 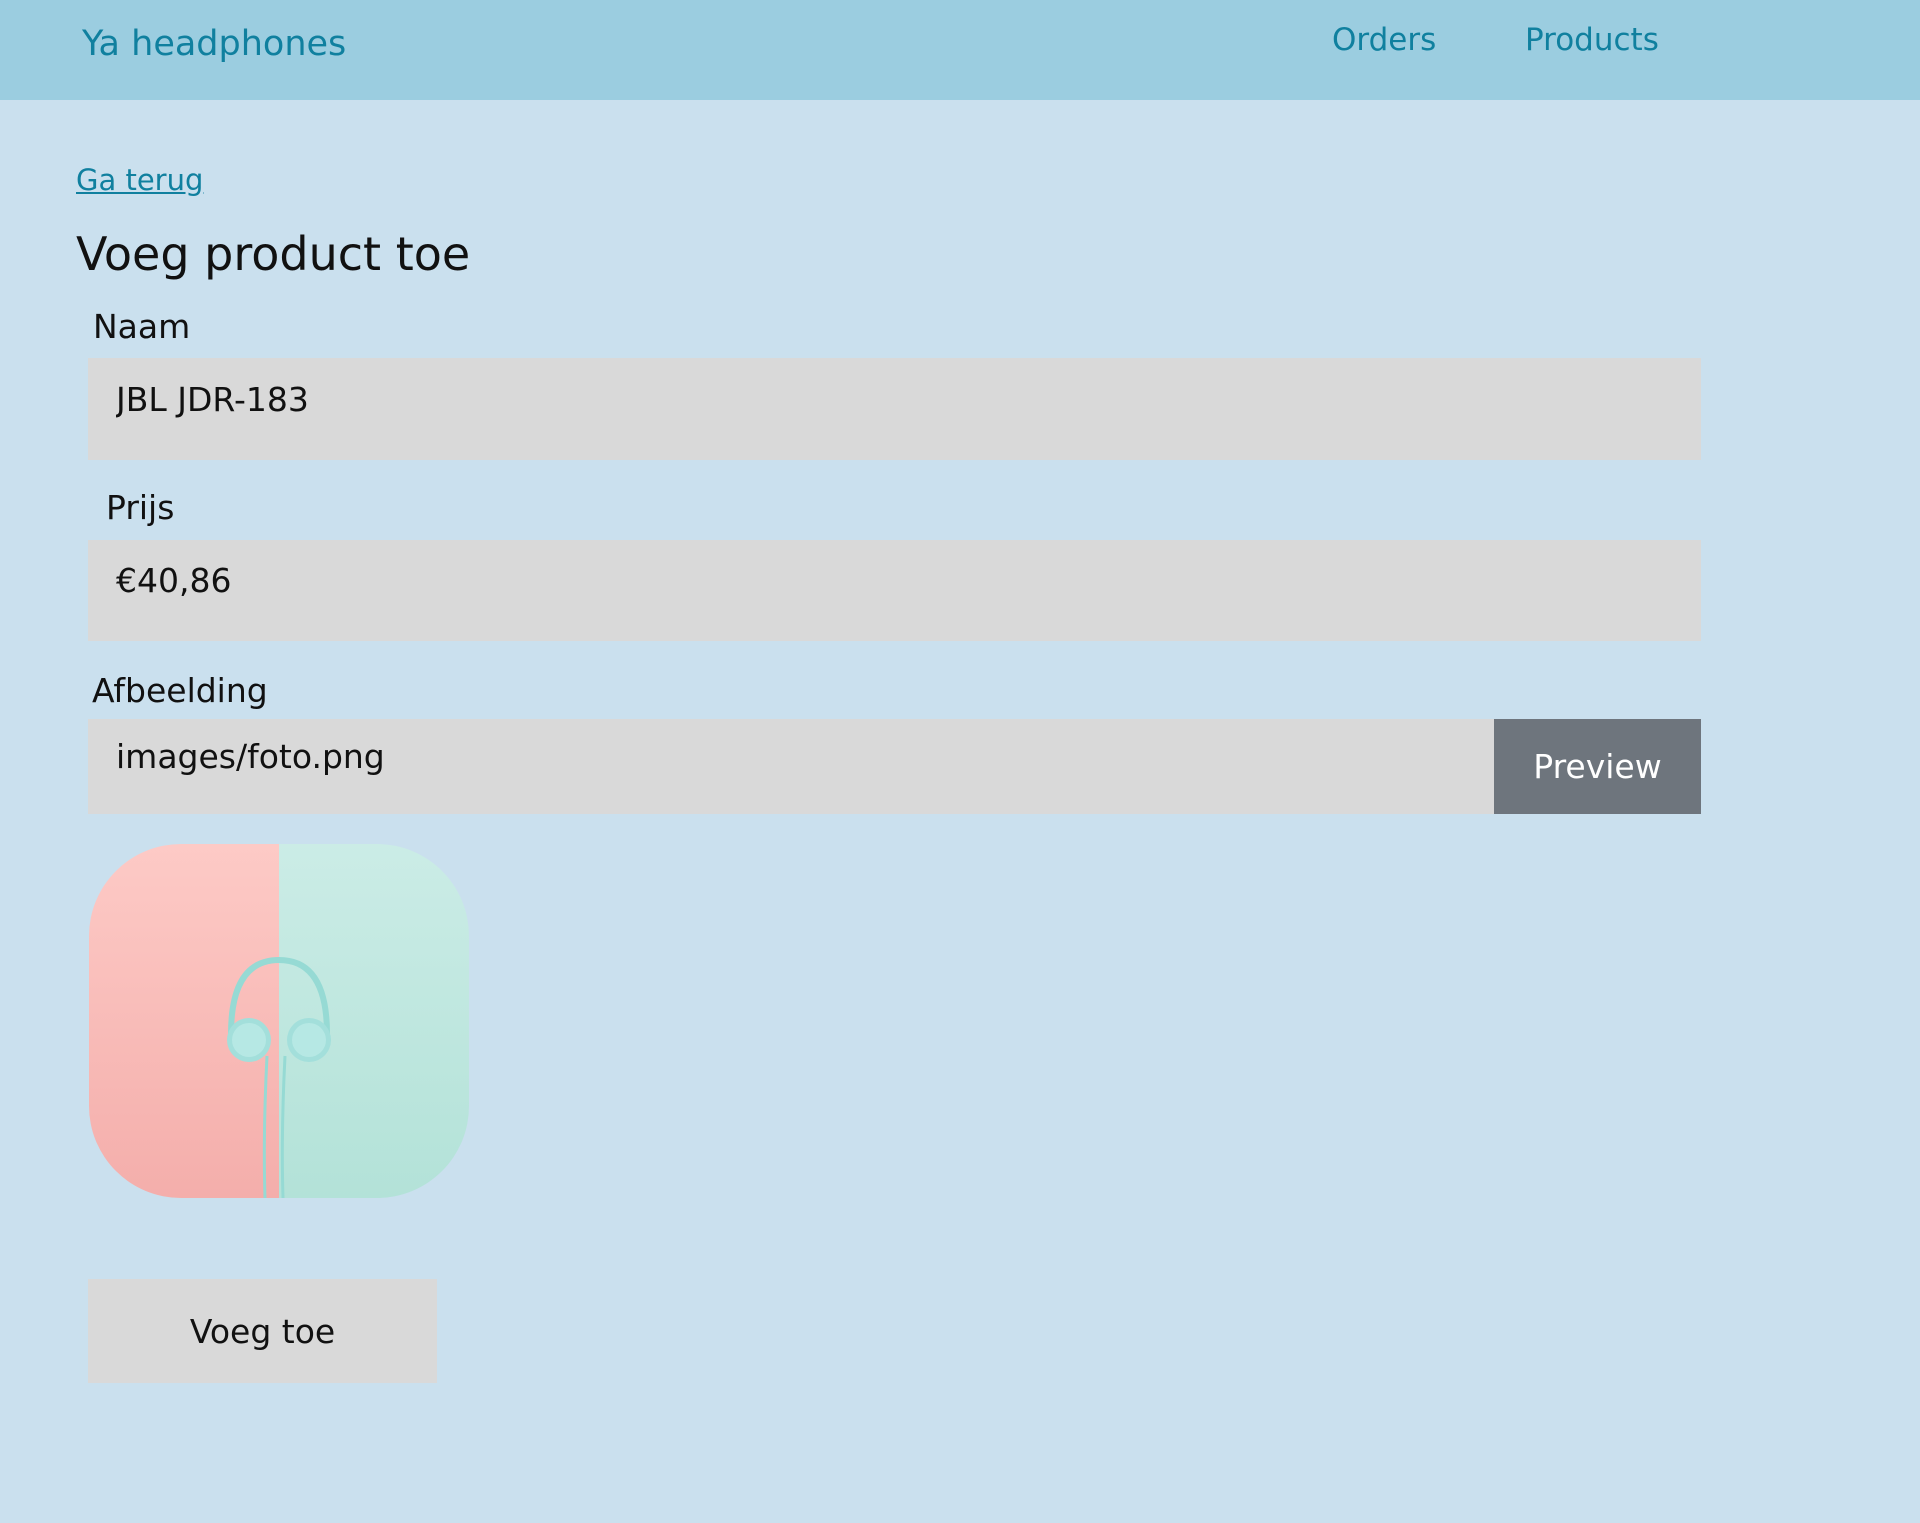 What do you see at coordinates (1592, 40) in the screenshot?
I see `nav-link-products: Products` at bounding box center [1592, 40].